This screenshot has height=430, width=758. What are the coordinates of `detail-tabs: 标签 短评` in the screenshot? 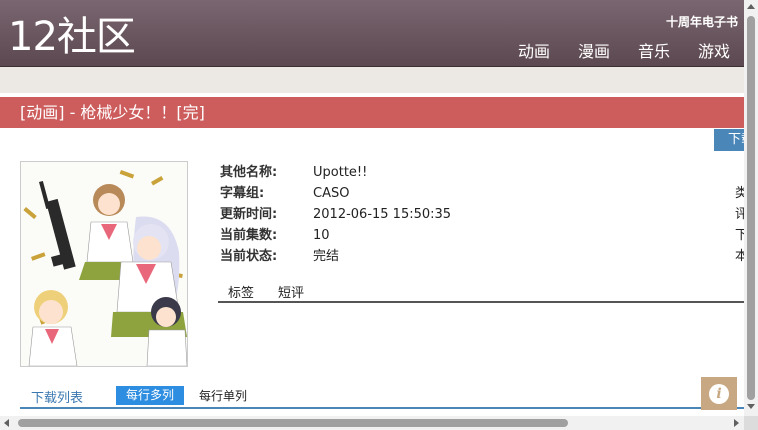 It's located at (481, 292).